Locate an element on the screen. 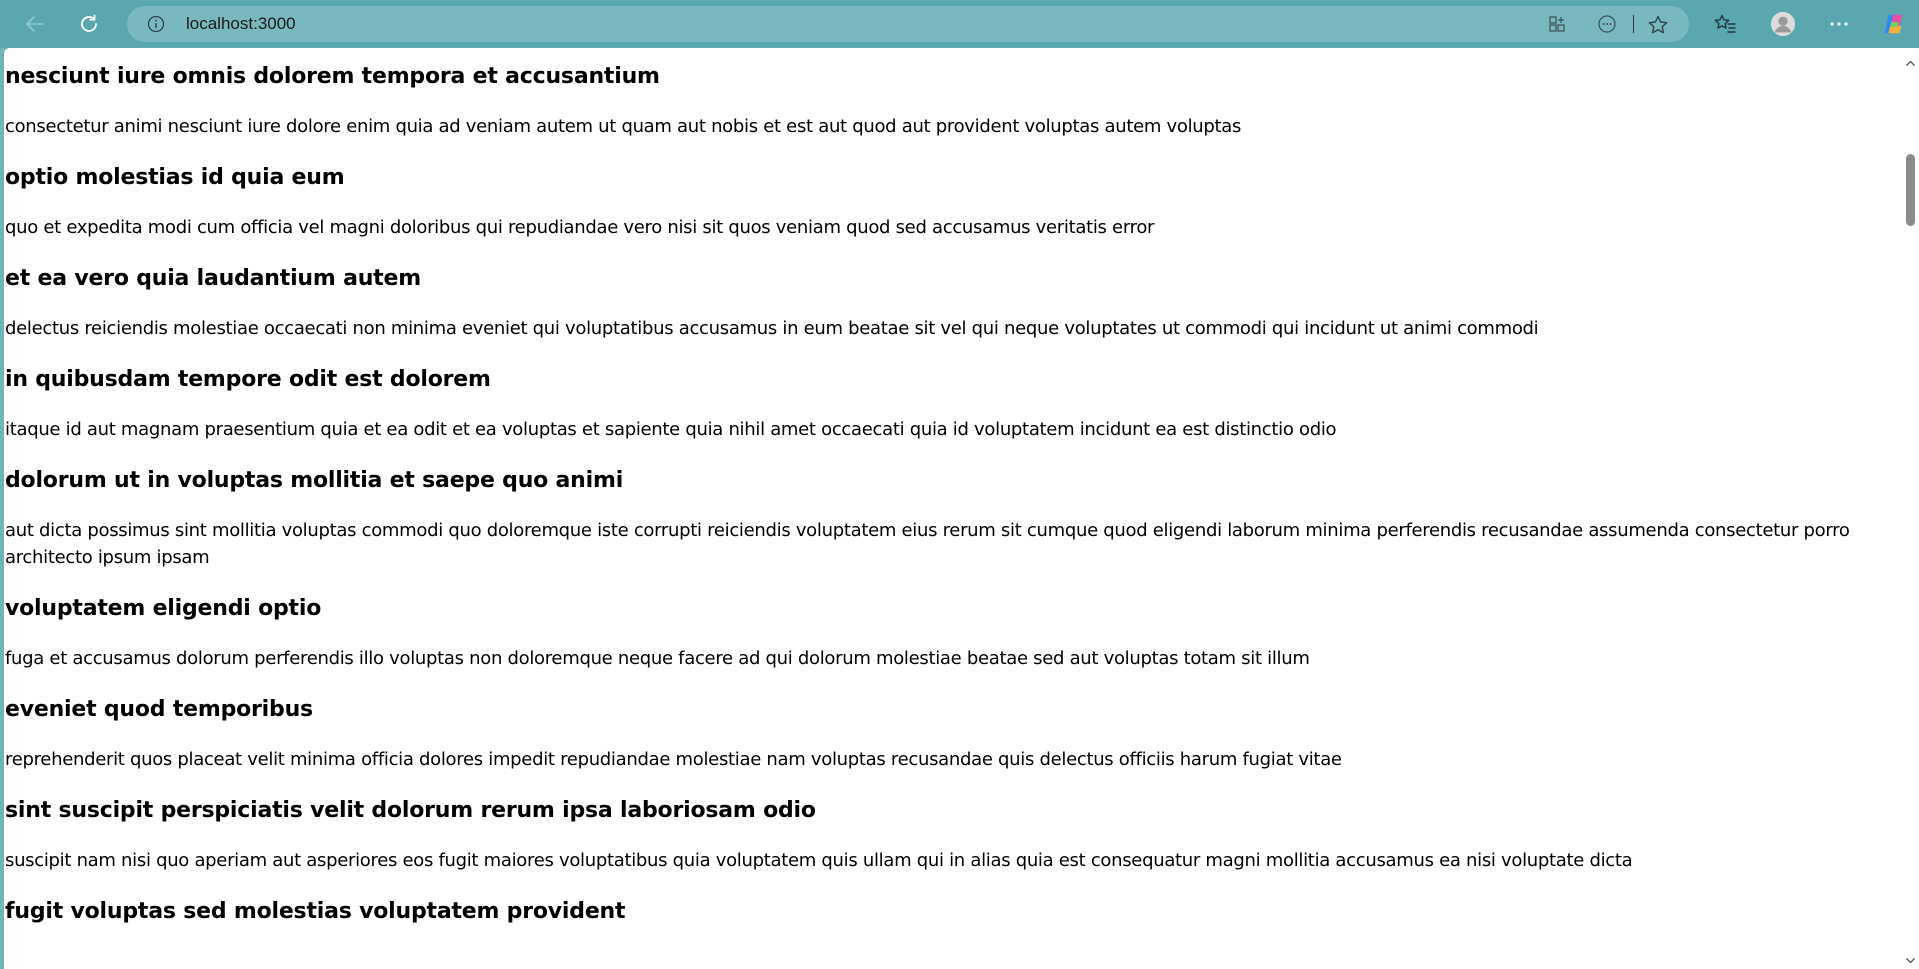 The image size is (1919, 969). post-title: optio molestias id quia eum is located at coordinates (175, 177).